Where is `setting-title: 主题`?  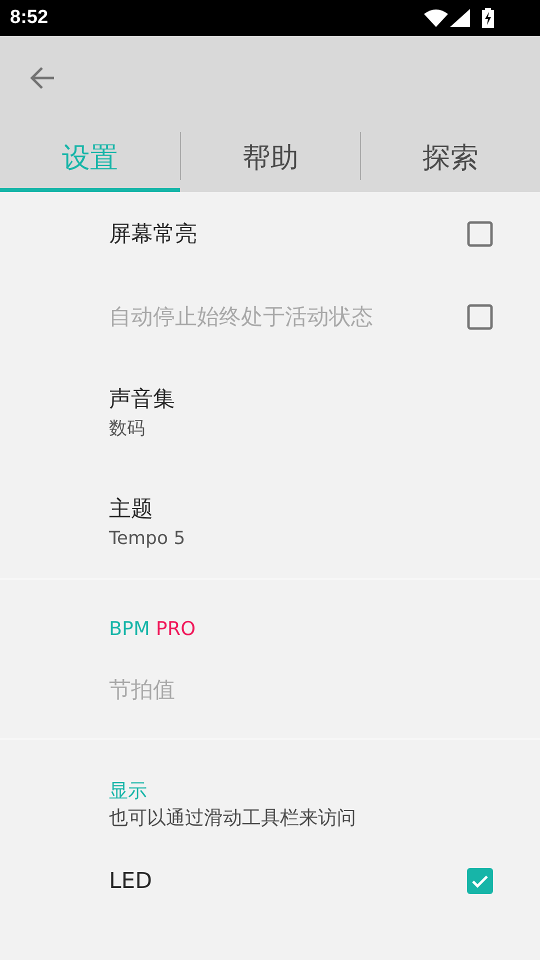
setting-title: 主题 is located at coordinates (131, 510).